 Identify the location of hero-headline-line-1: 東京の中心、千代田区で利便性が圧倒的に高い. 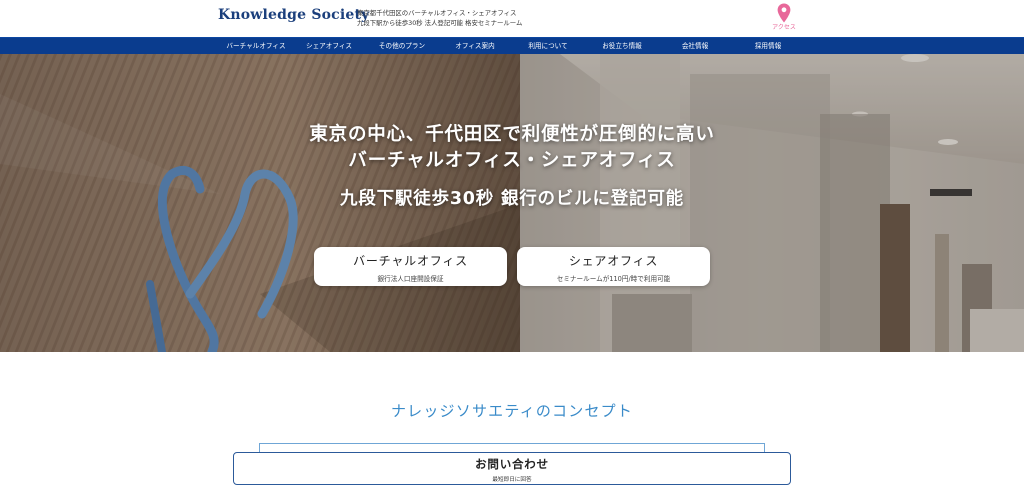
(512, 134).